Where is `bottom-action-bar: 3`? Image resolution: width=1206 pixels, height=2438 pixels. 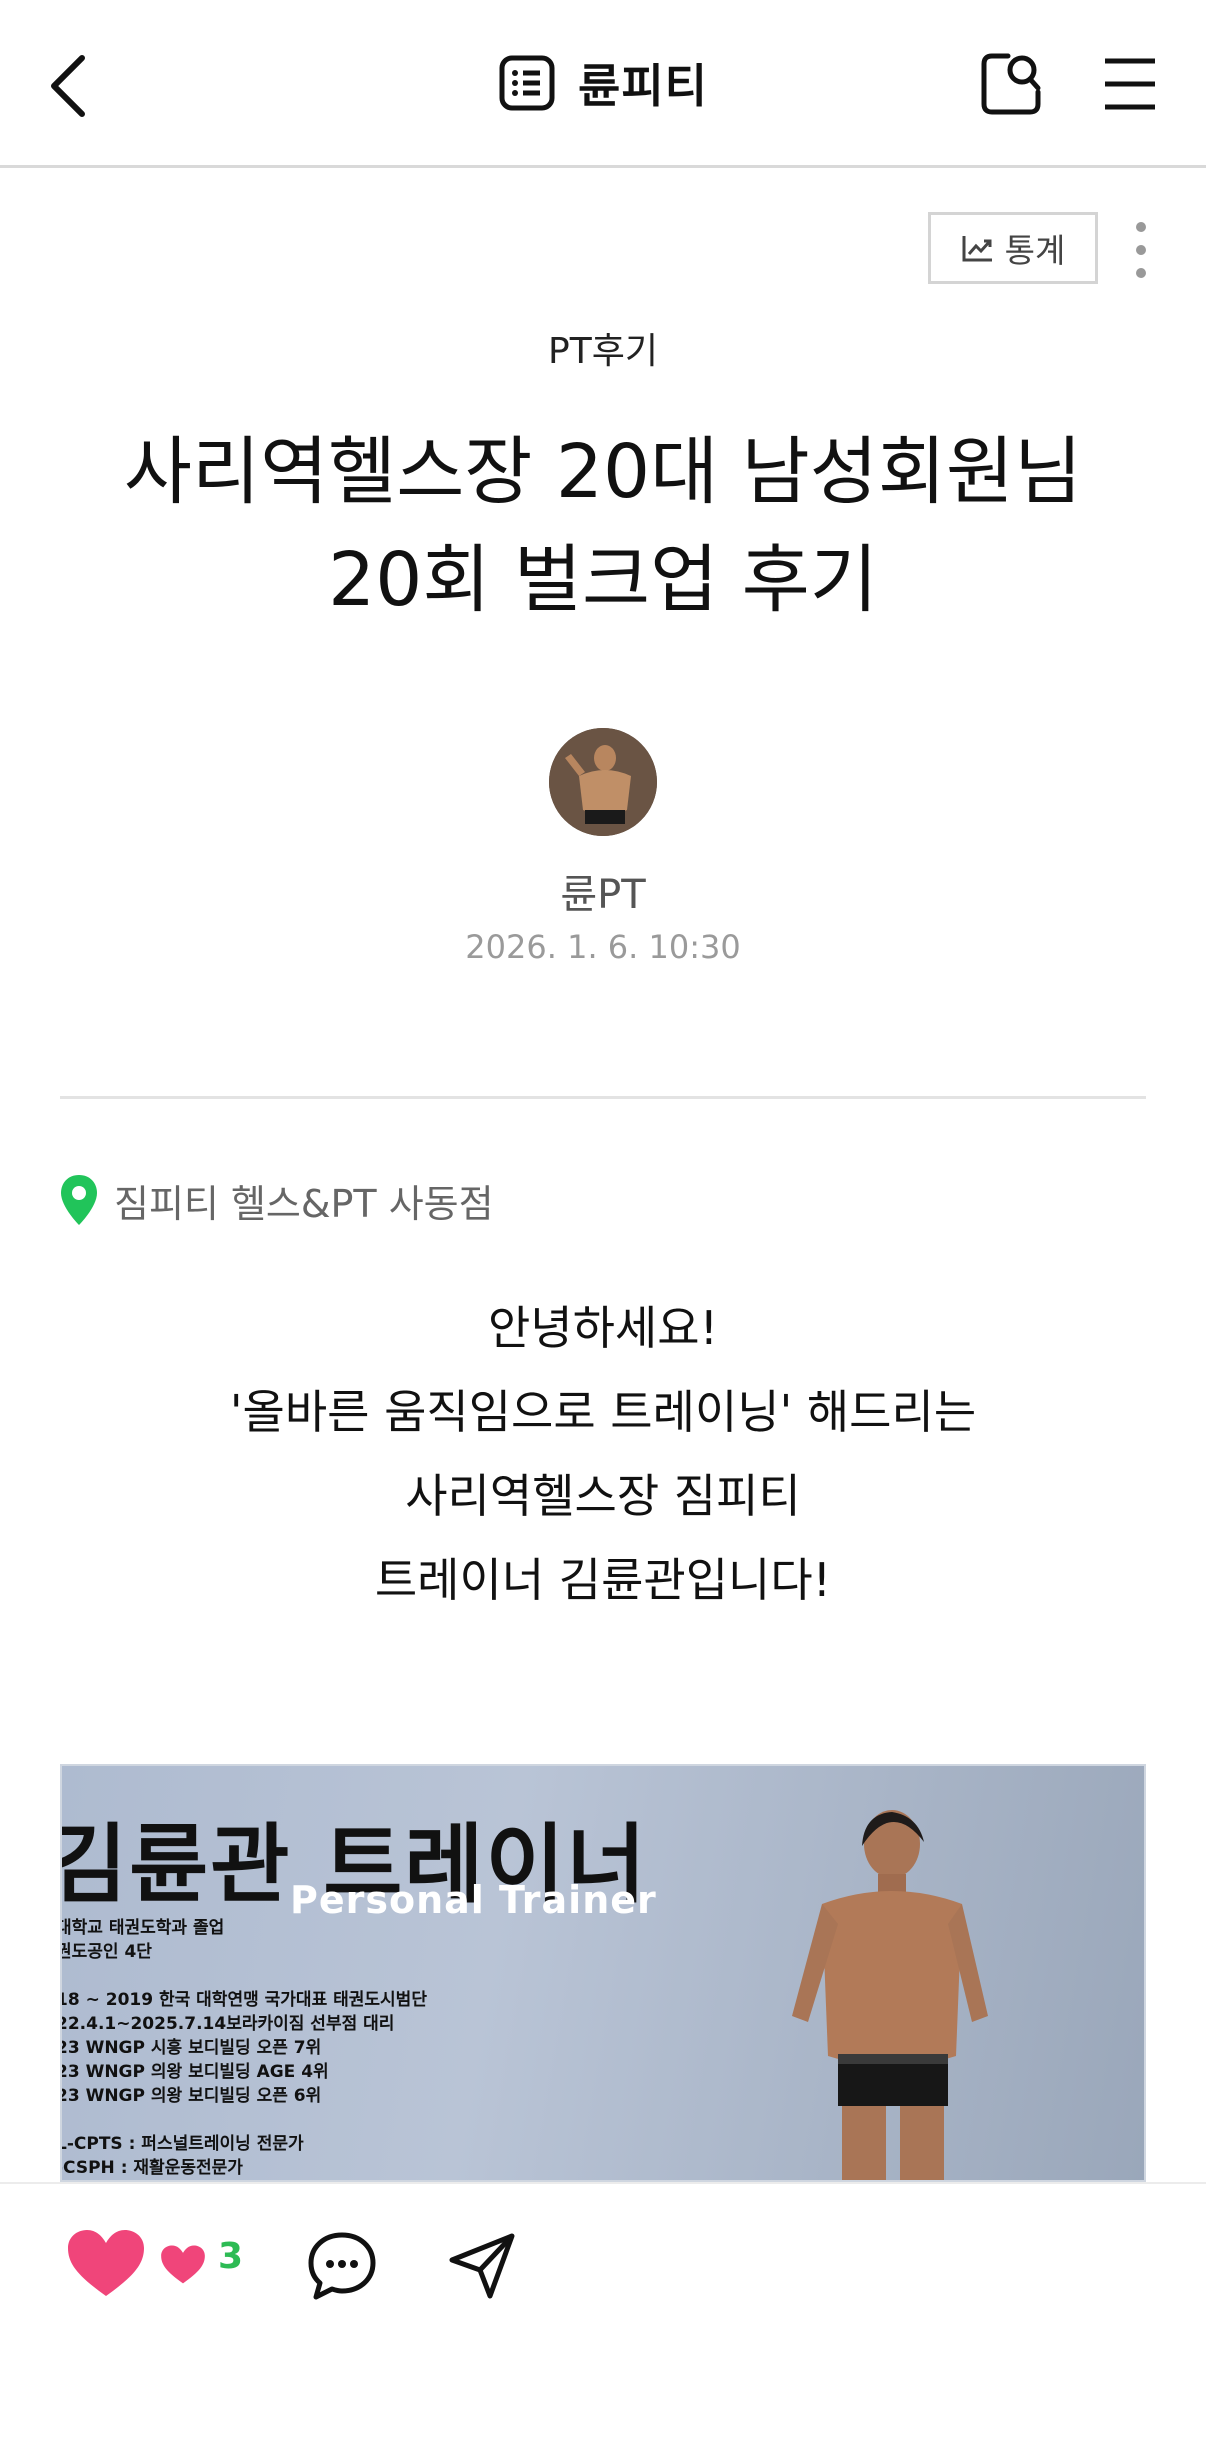
bottom-action-bar: 3 is located at coordinates (603, 2310).